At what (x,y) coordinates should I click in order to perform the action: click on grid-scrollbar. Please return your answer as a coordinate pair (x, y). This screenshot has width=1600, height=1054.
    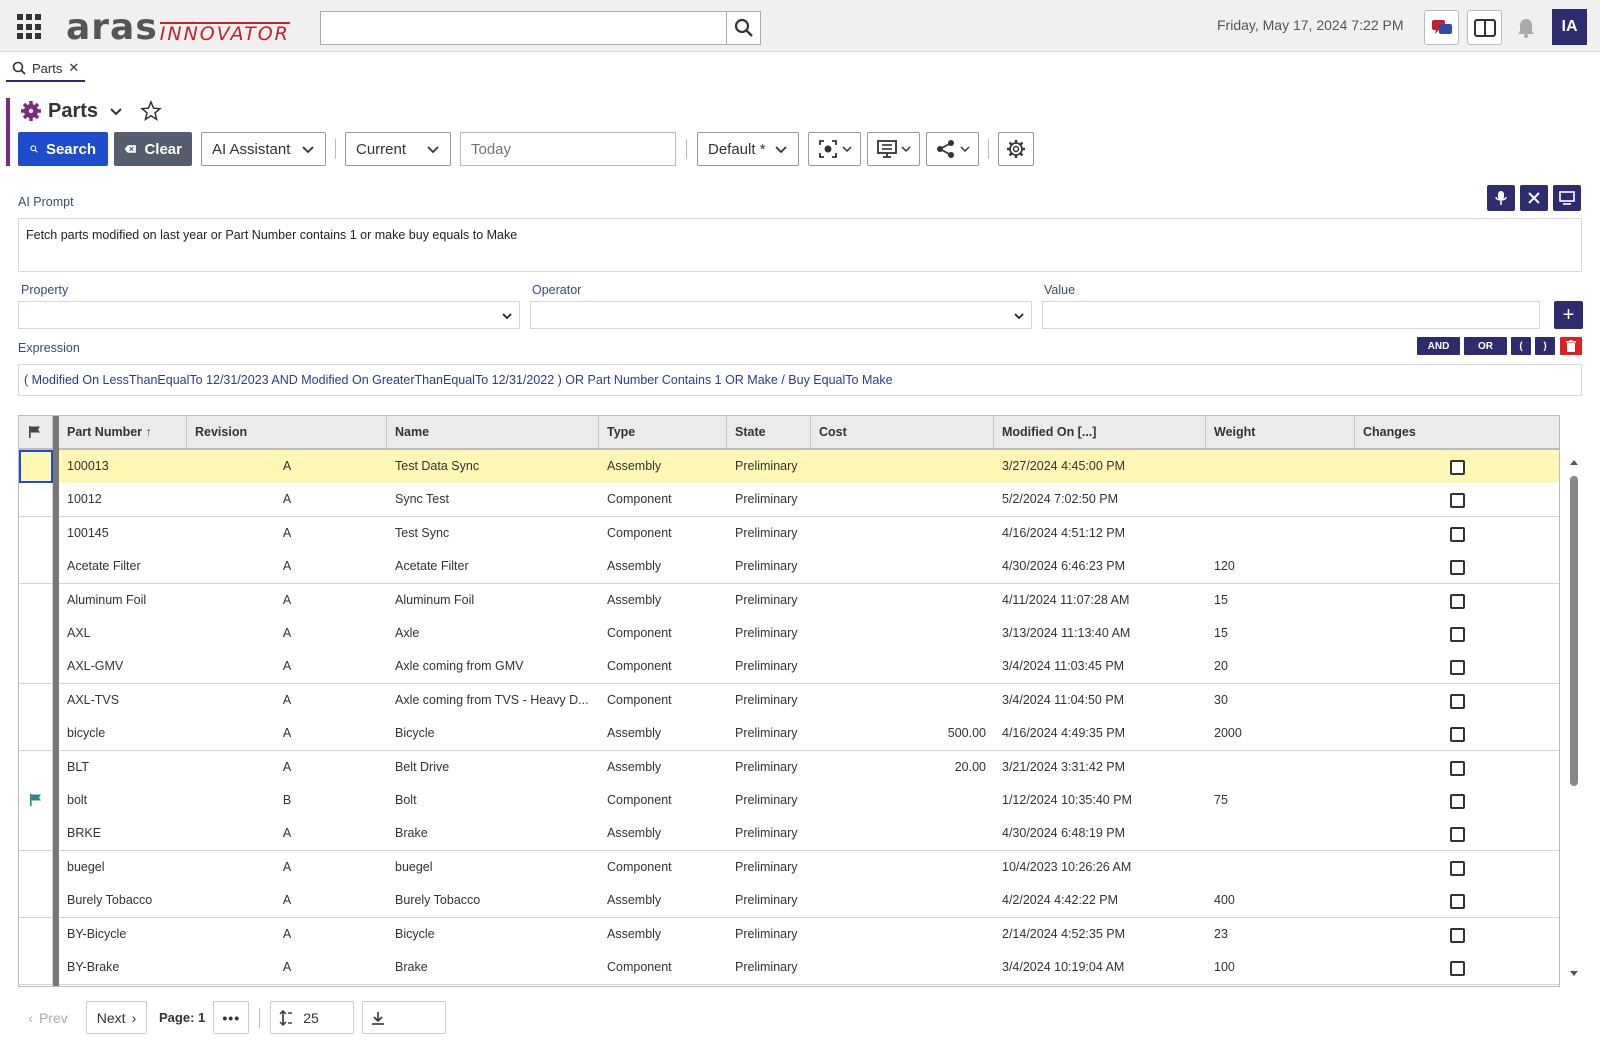
    Looking at the image, I should click on (1574, 718).